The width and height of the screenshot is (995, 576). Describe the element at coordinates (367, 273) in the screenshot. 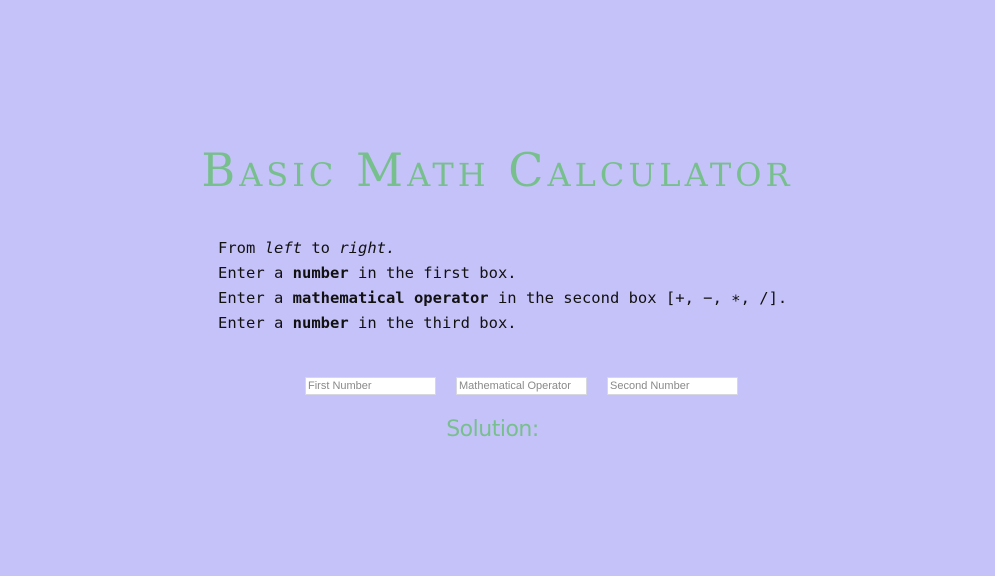

I see `instruction-line-2: Enter a number in the first box.` at that location.